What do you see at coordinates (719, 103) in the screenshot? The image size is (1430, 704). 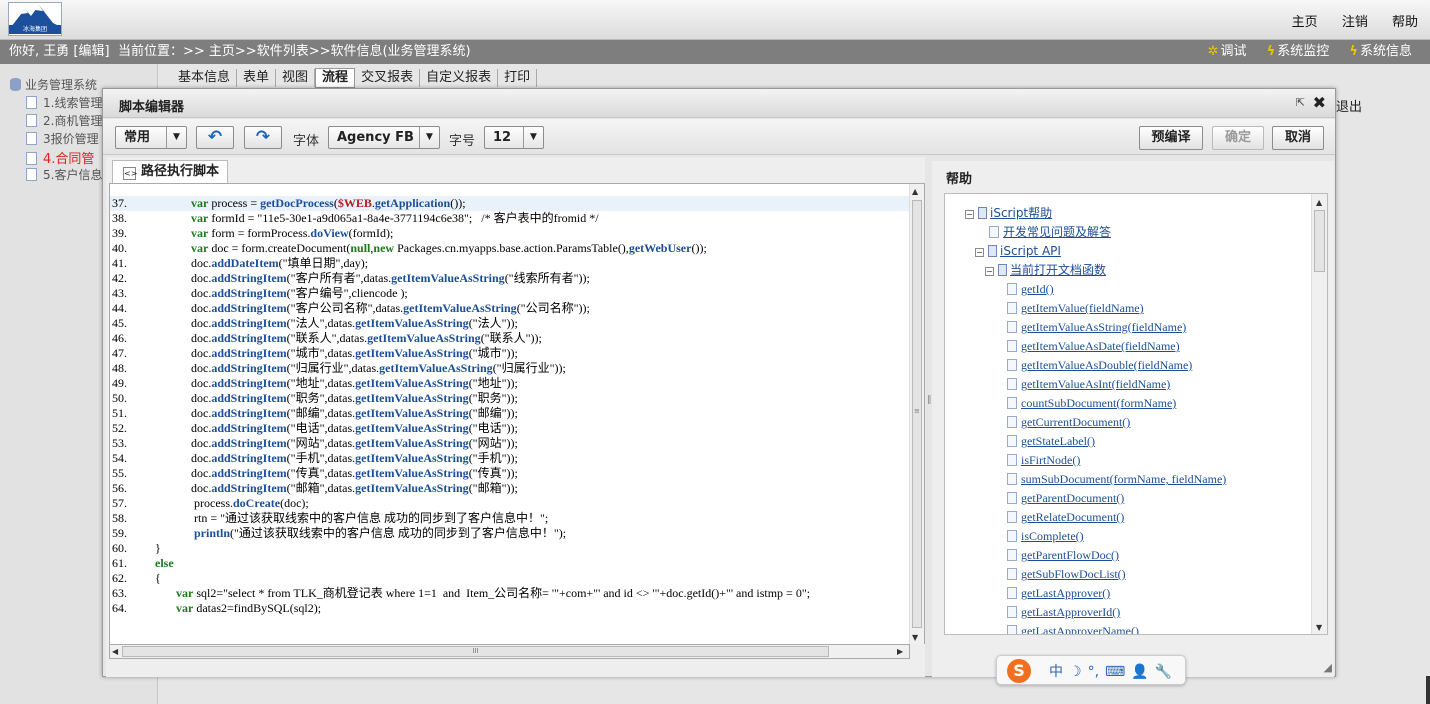 I see `dialog-titlebar: 脚本编辑器 ⇱ ✖` at bounding box center [719, 103].